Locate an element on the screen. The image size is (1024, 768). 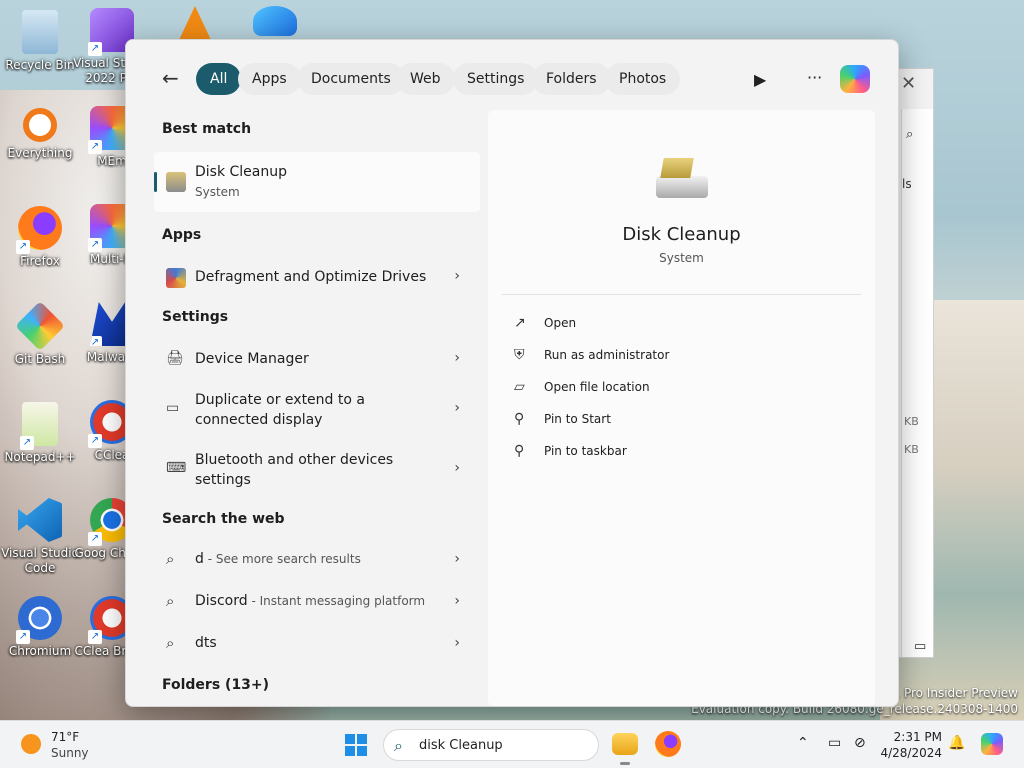
play-icon: ▶ is located at coordinates (760, 79).